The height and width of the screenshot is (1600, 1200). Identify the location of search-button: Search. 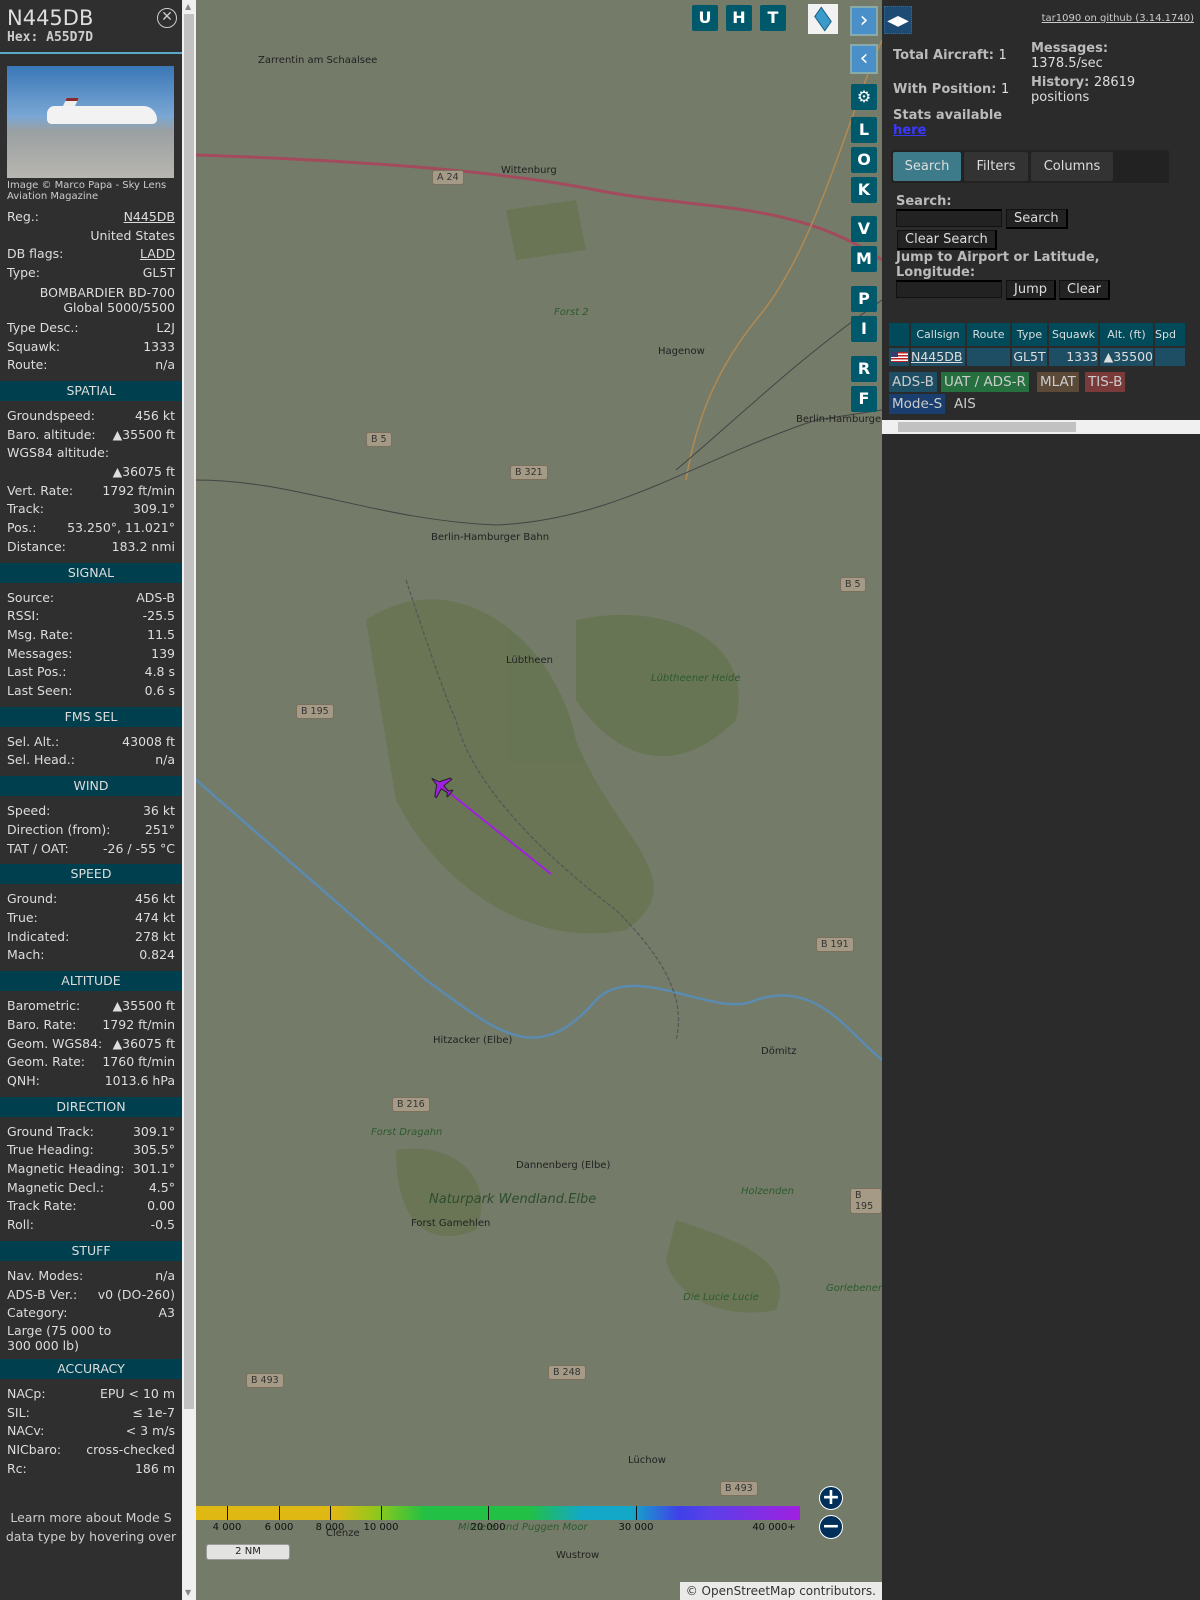
(1037, 219).